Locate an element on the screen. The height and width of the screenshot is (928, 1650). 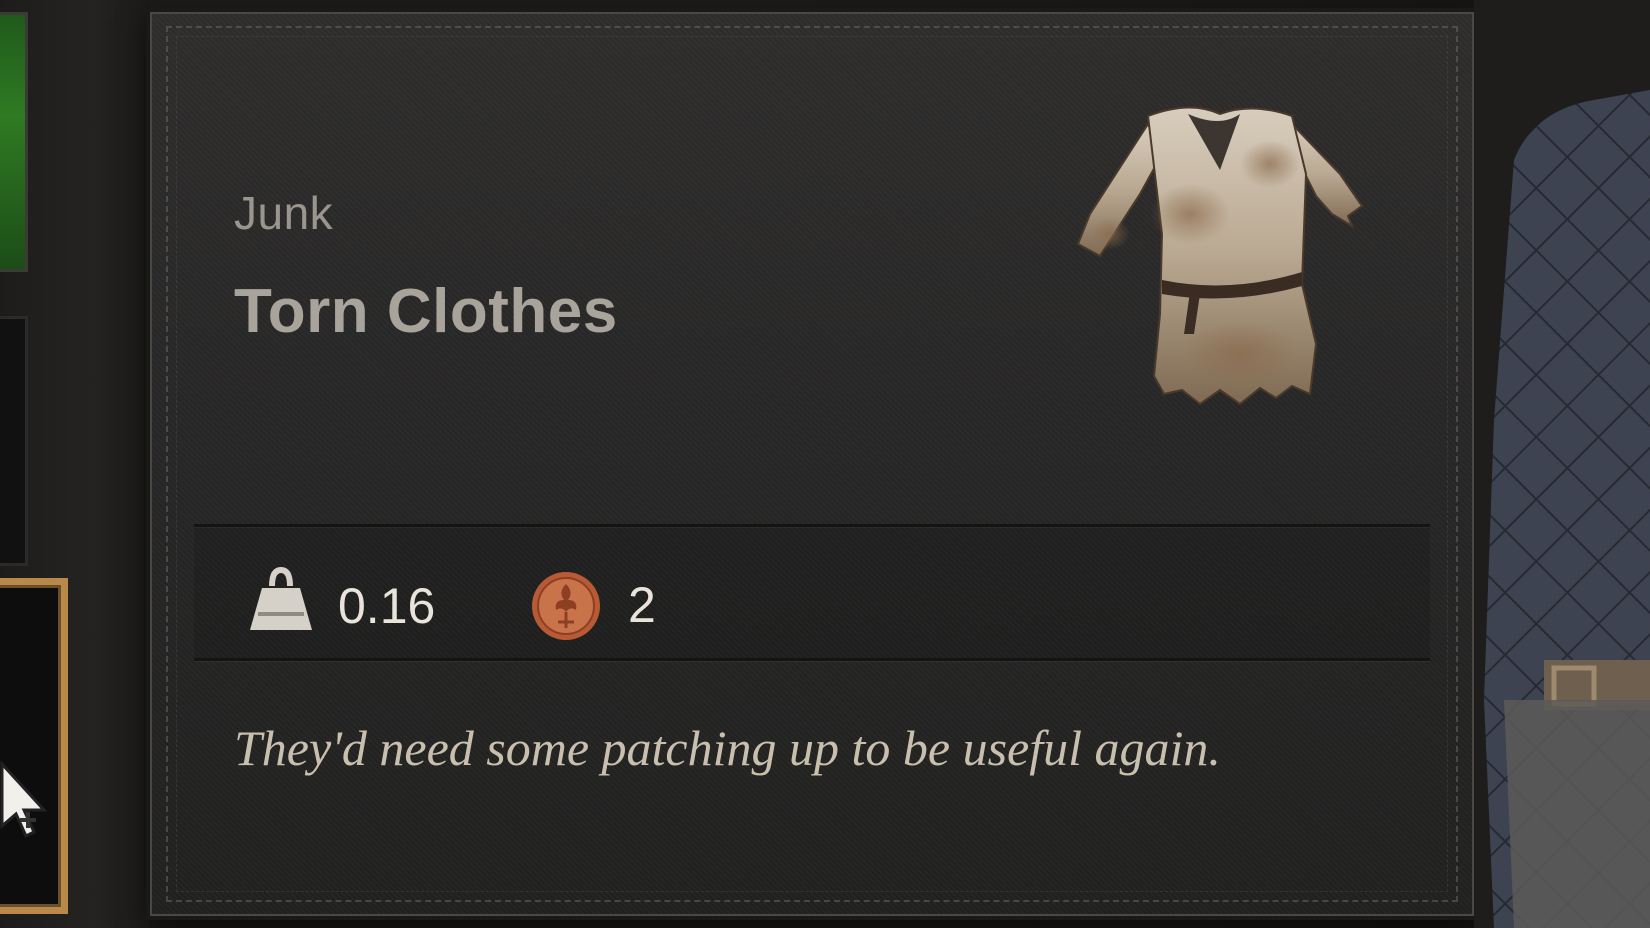
item-value: 2 is located at coordinates (642, 605).